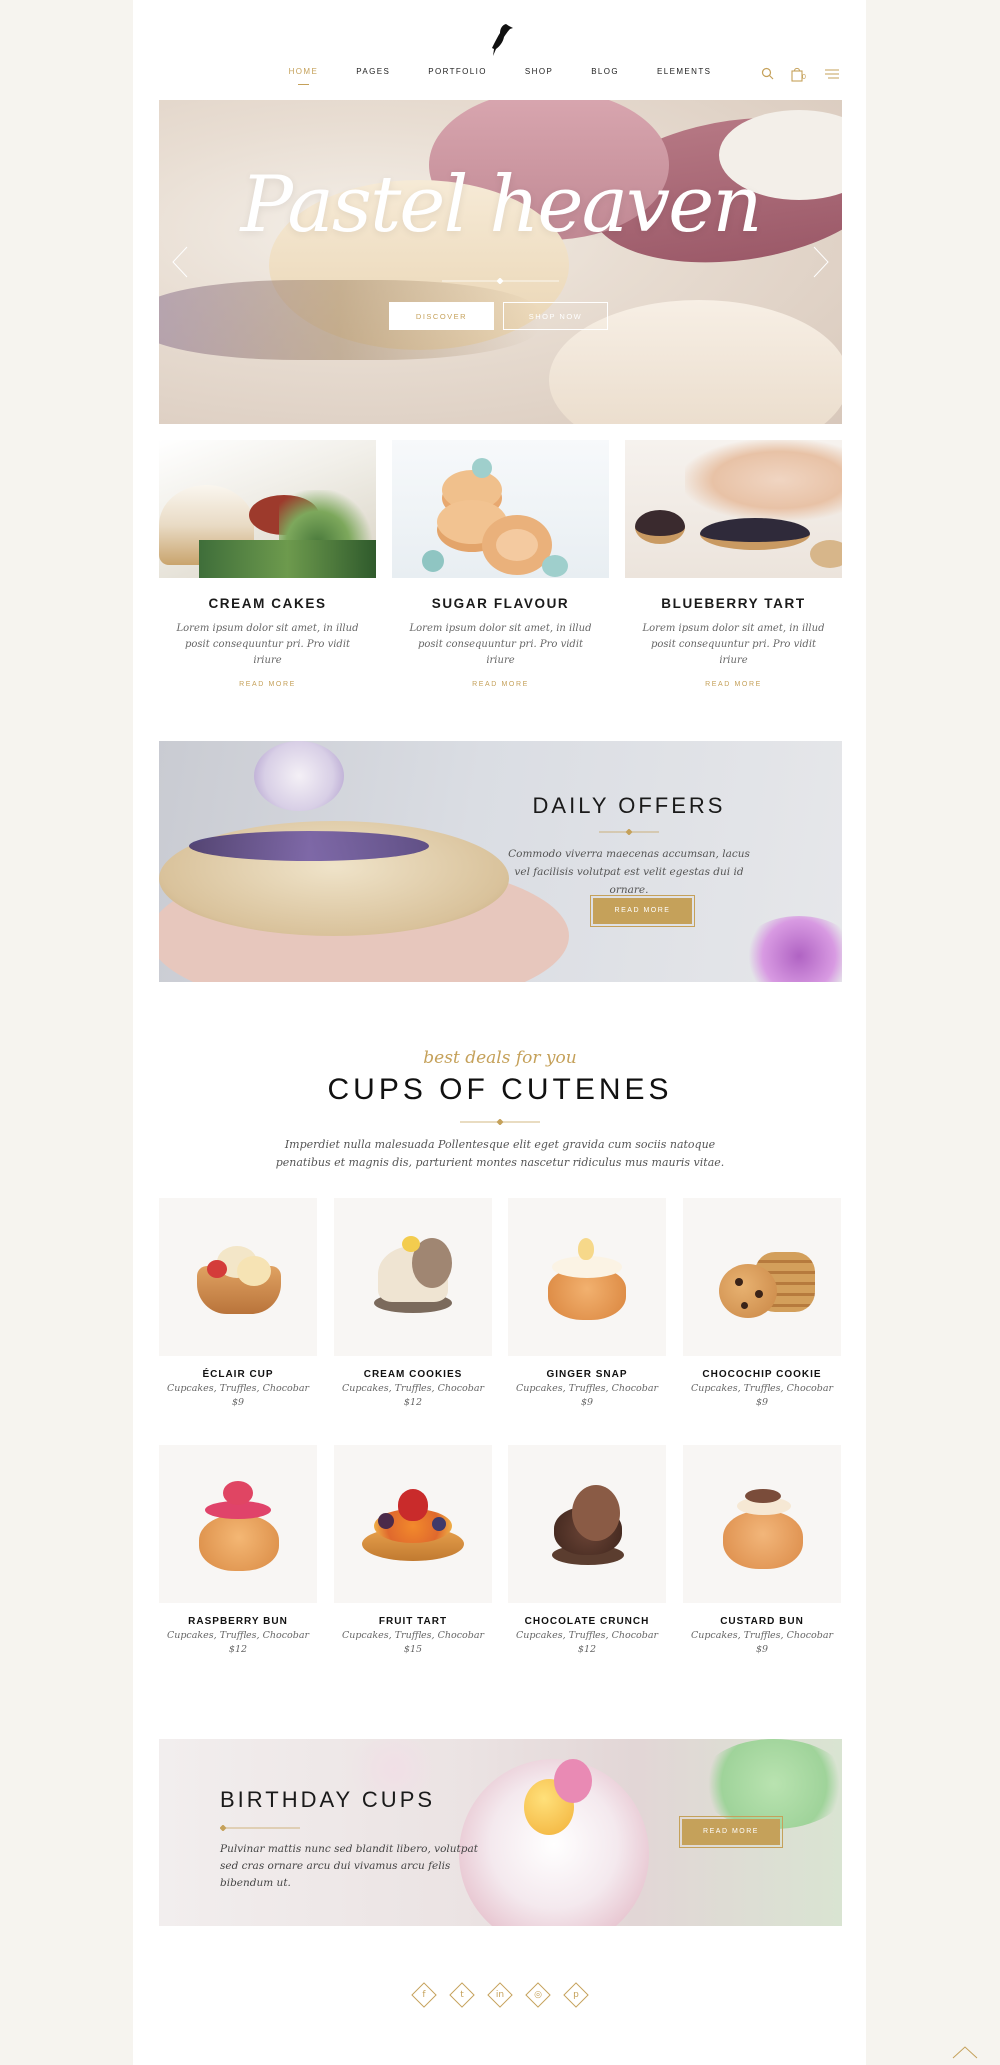  Describe the element at coordinates (373, 76) in the screenshot. I see `nav-pages: PAGES` at that location.